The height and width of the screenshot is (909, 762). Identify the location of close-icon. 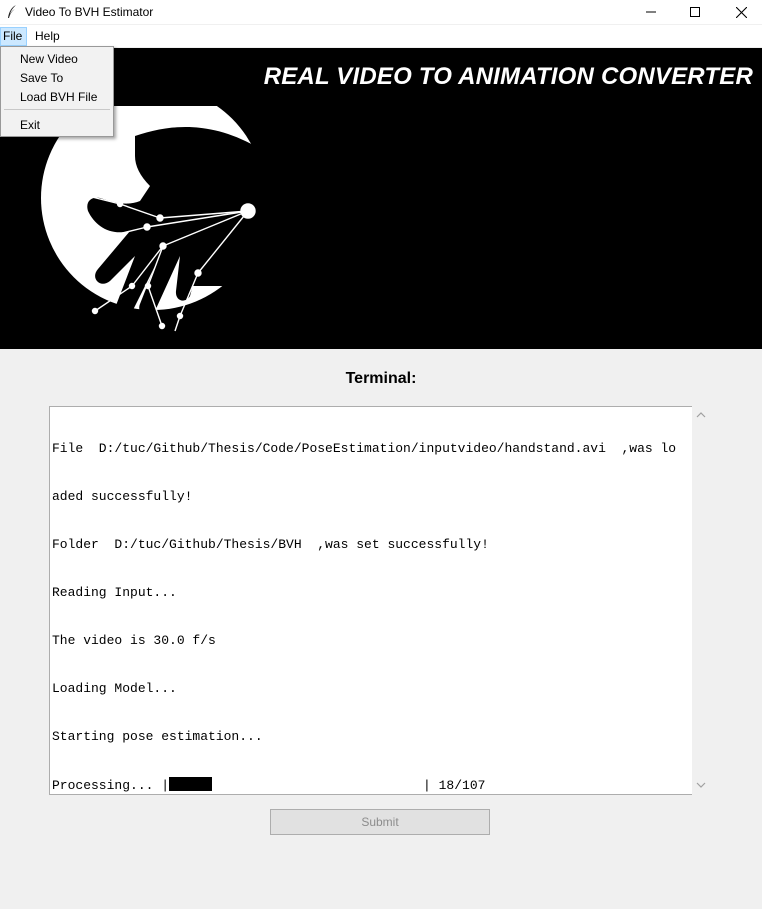
(741, 12).